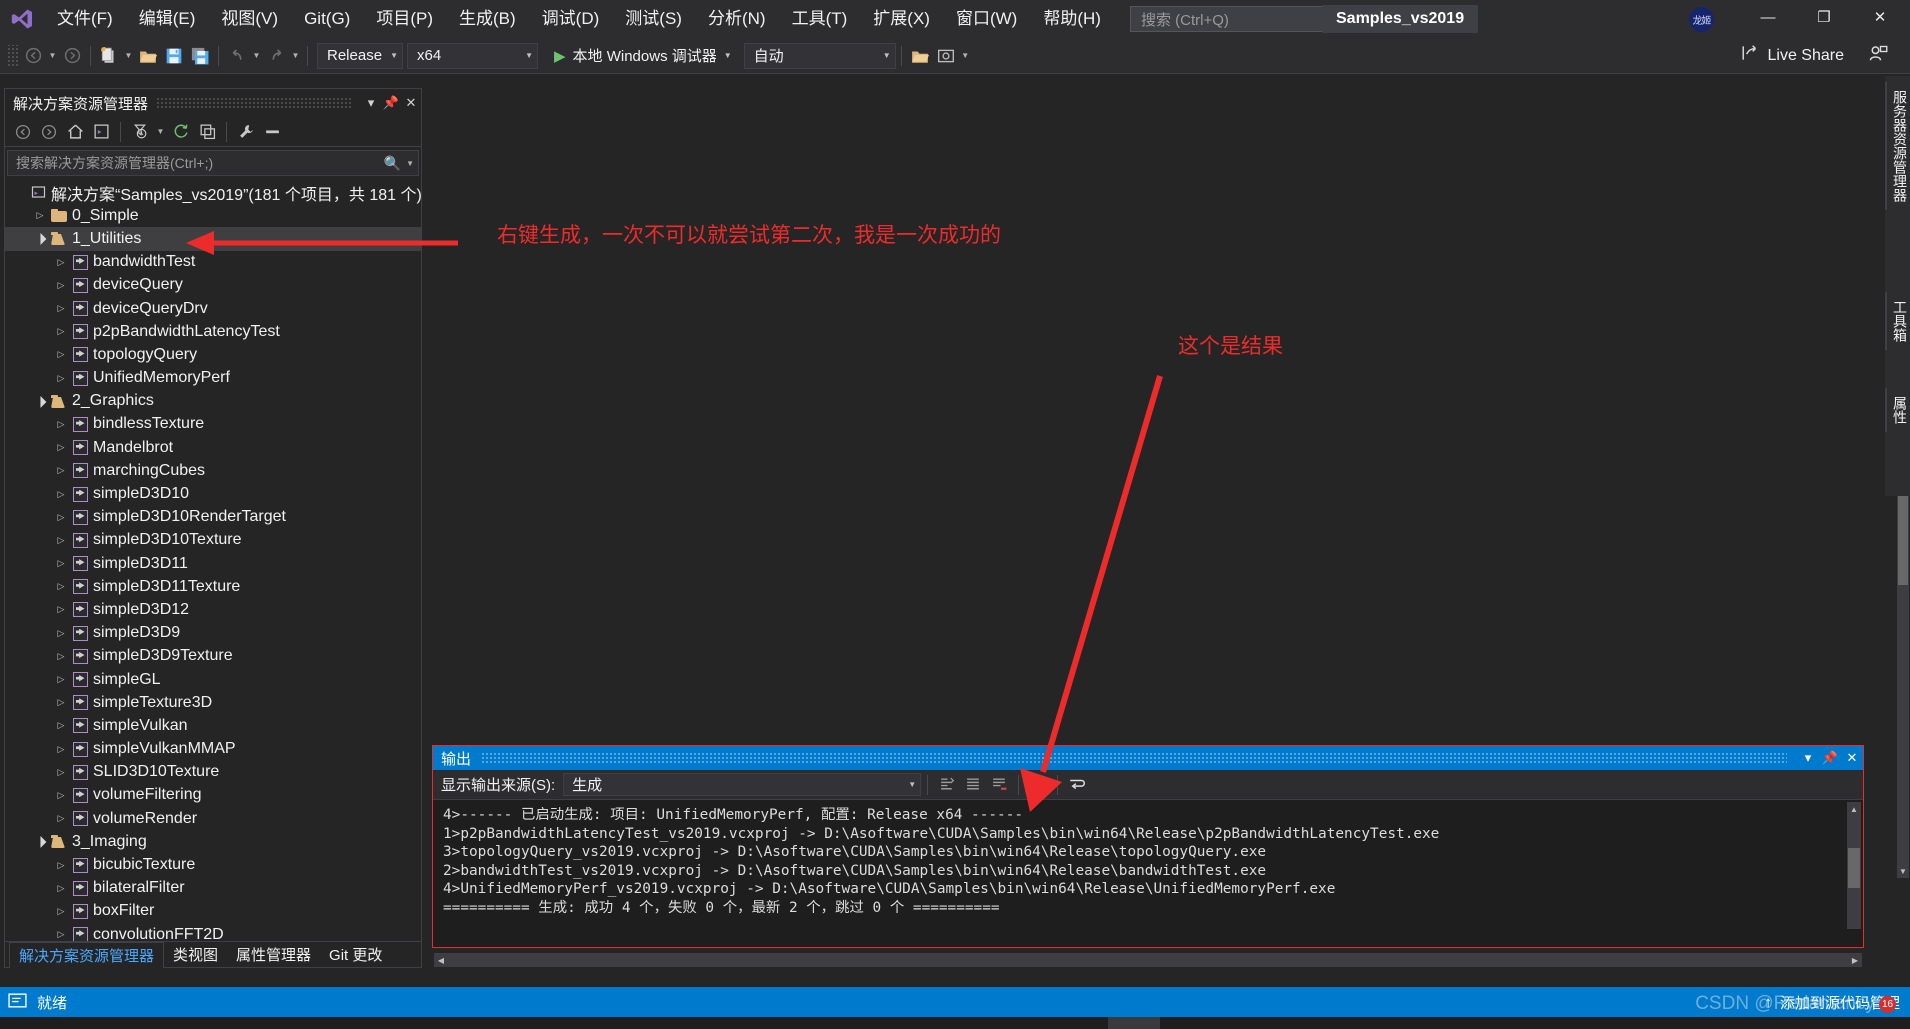 The height and width of the screenshot is (1029, 1910). What do you see at coordinates (213, 215) in the screenshot?
I see `tree-item: ▷ 0_Simple` at bounding box center [213, 215].